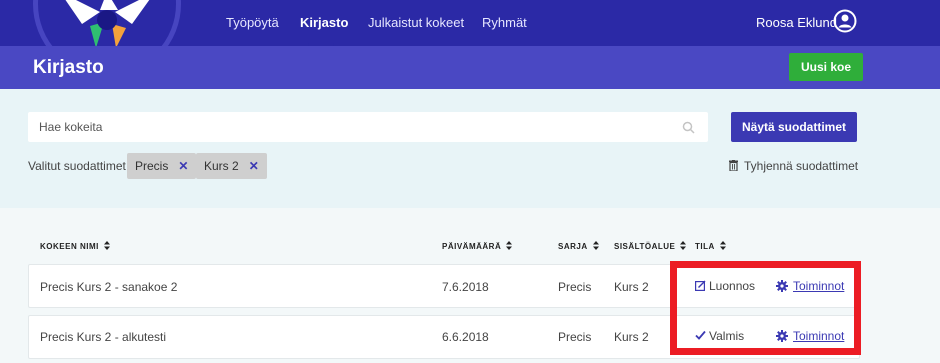 This screenshot has height=363, width=940. Describe the element at coordinates (324, 22) in the screenshot. I see `nav-item-kirjasto: Kirjasto` at that location.